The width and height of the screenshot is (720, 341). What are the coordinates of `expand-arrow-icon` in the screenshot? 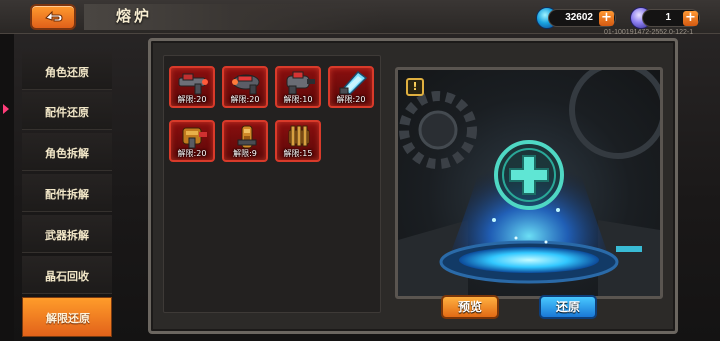 It's located at (6, 109).